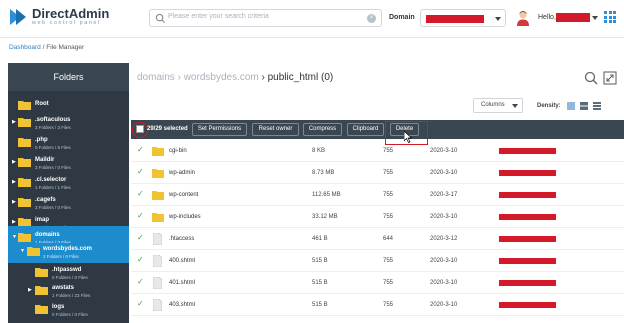 The width and height of the screenshot is (624, 323). What do you see at coordinates (275, 129) in the screenshot?
I see `reset-owner-button: Reset owner` at bounding box center [275, 129].